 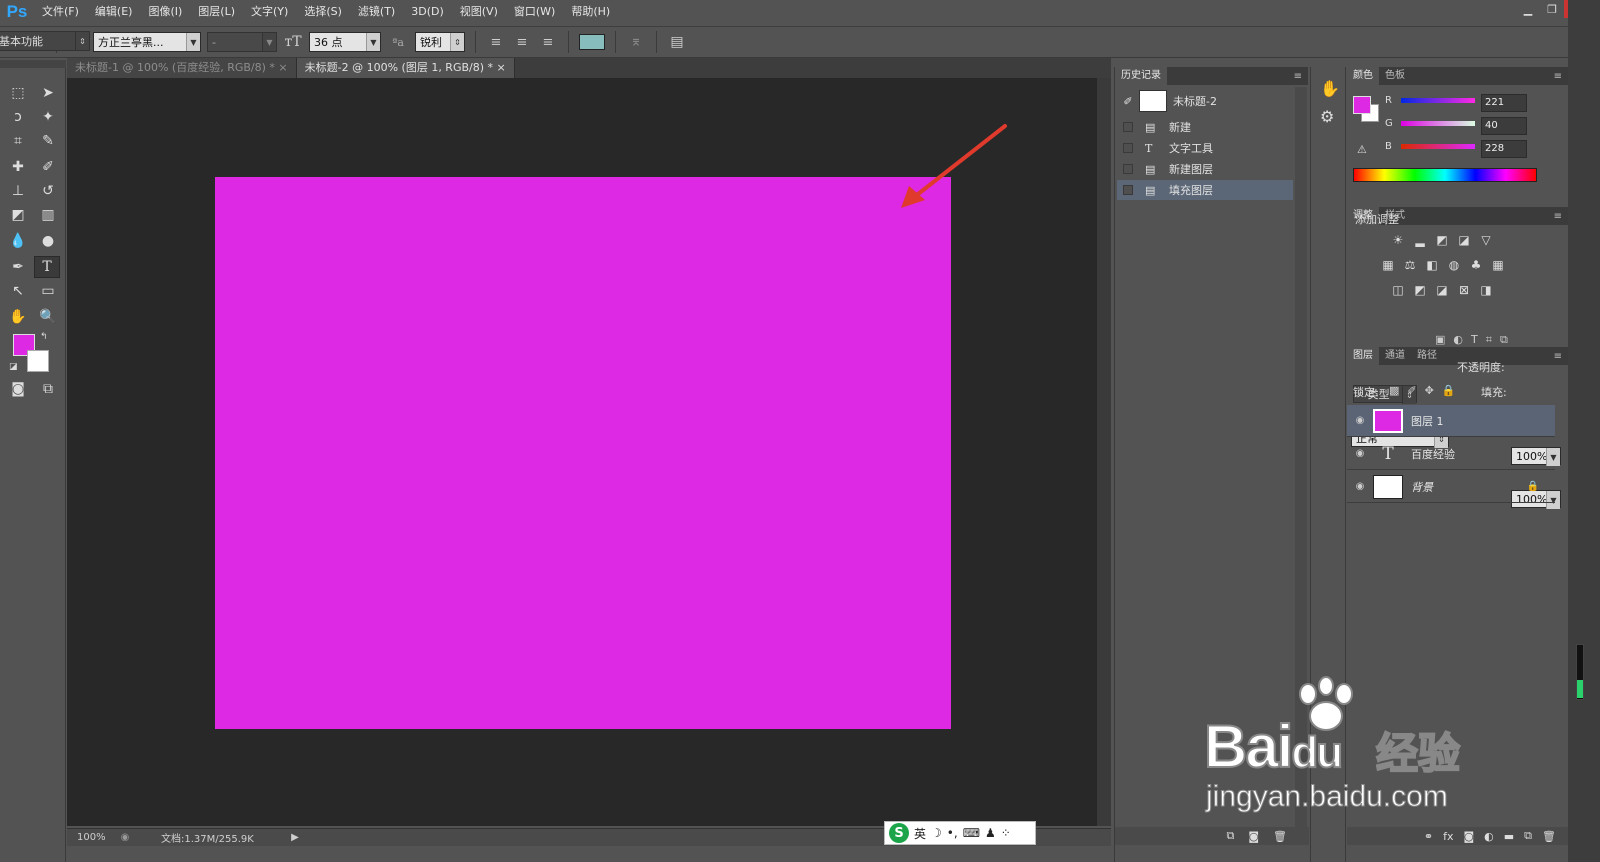 I want to click on hue-saturation-icon: ▦, so click(x=1388, y=265).